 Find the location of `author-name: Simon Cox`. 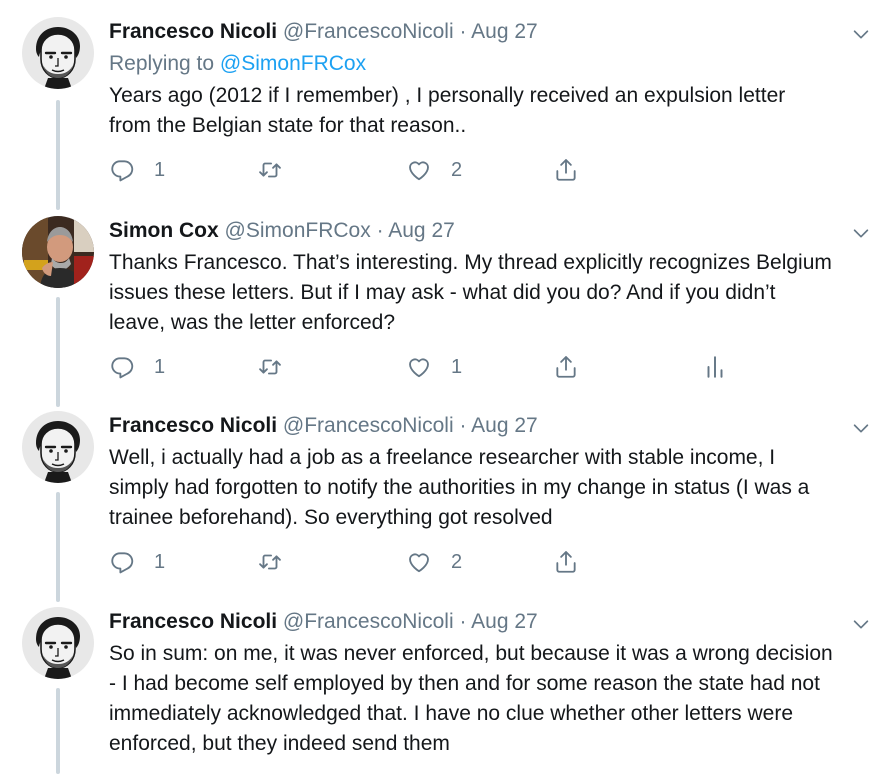

author-name: Simon Cox is located at coordinates (164, 230).